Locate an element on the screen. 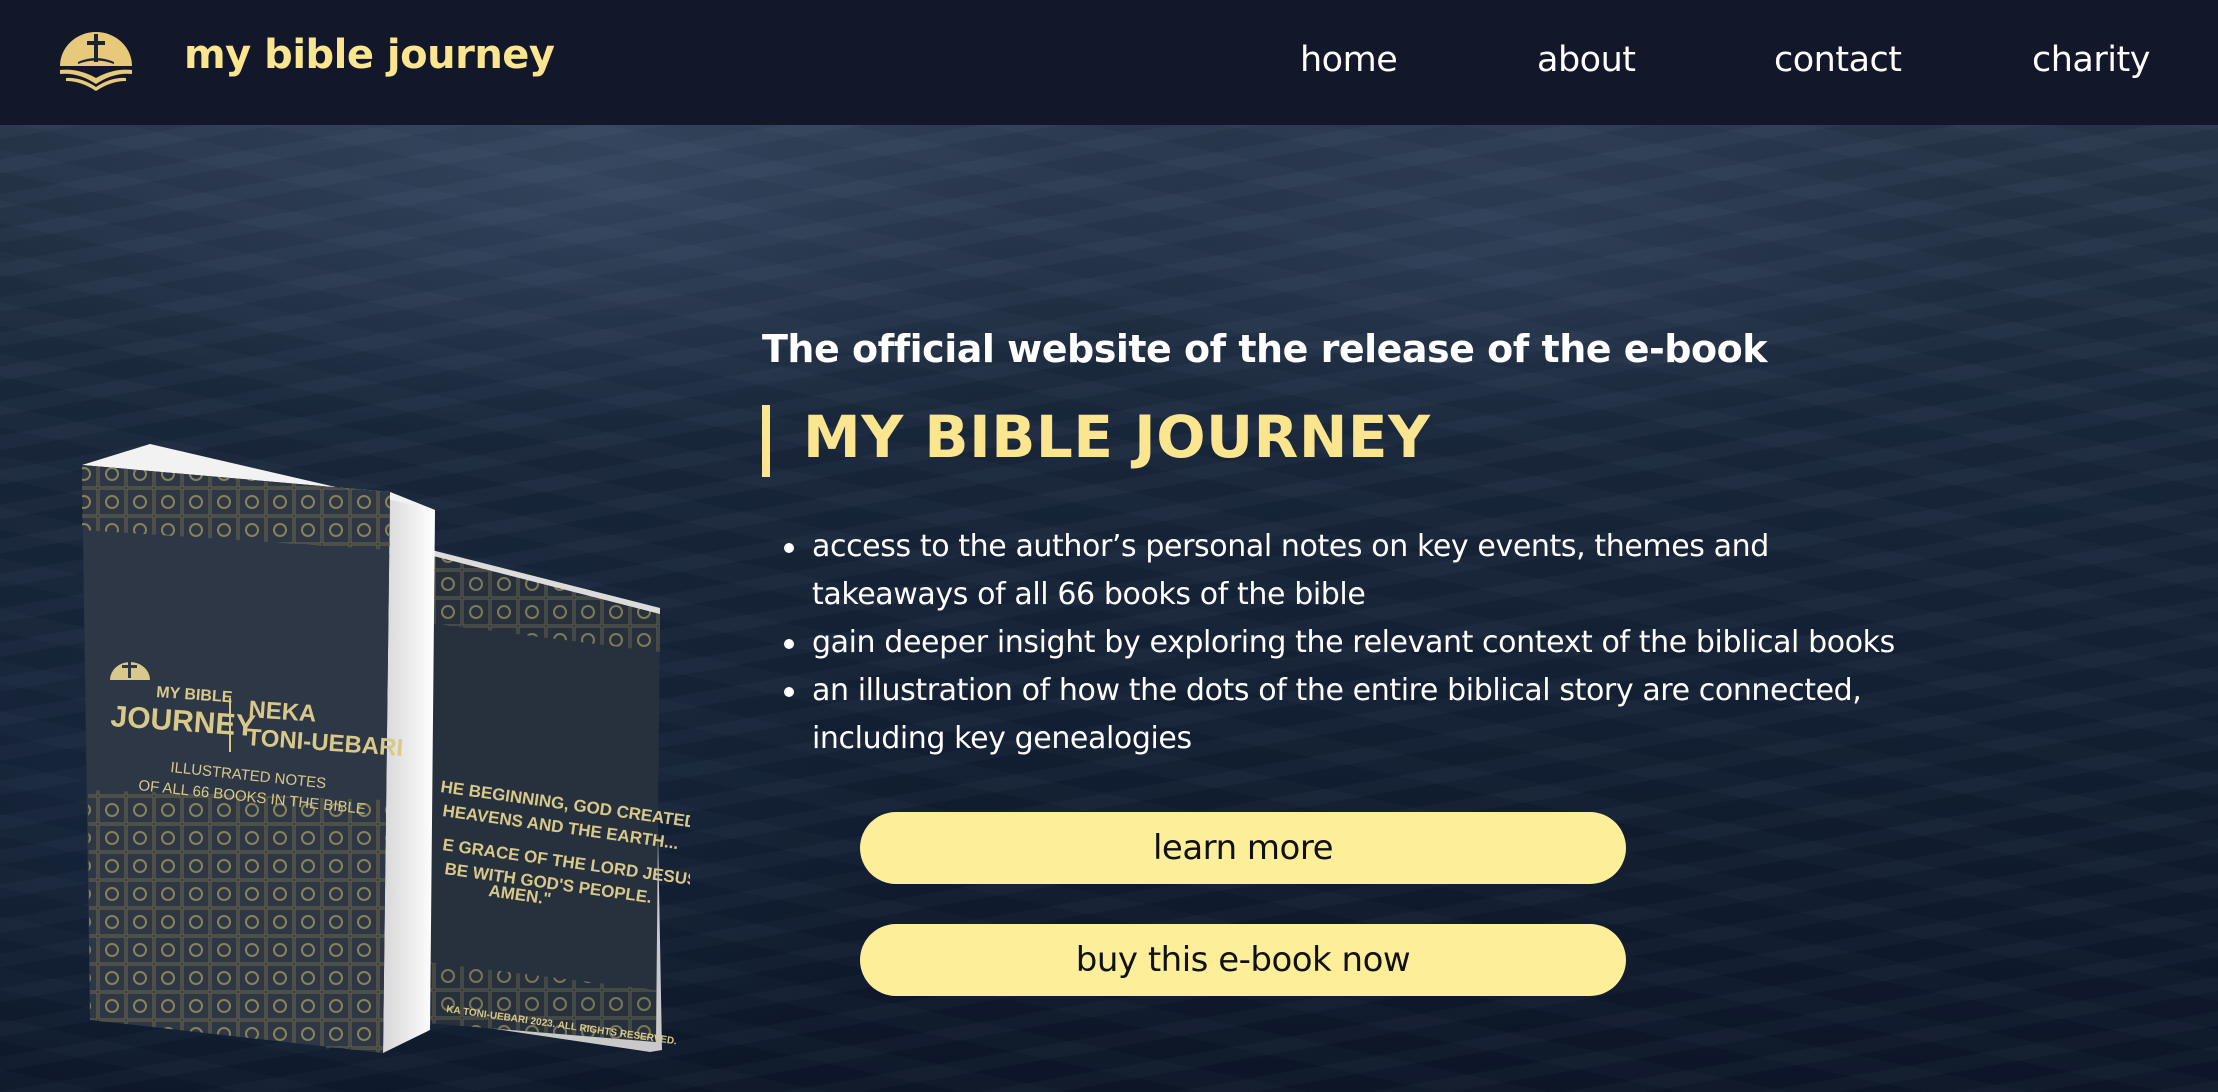 This screenshot has height=1092, width=2218. brand-name: my bible journey is located at coordinates (369, 55).